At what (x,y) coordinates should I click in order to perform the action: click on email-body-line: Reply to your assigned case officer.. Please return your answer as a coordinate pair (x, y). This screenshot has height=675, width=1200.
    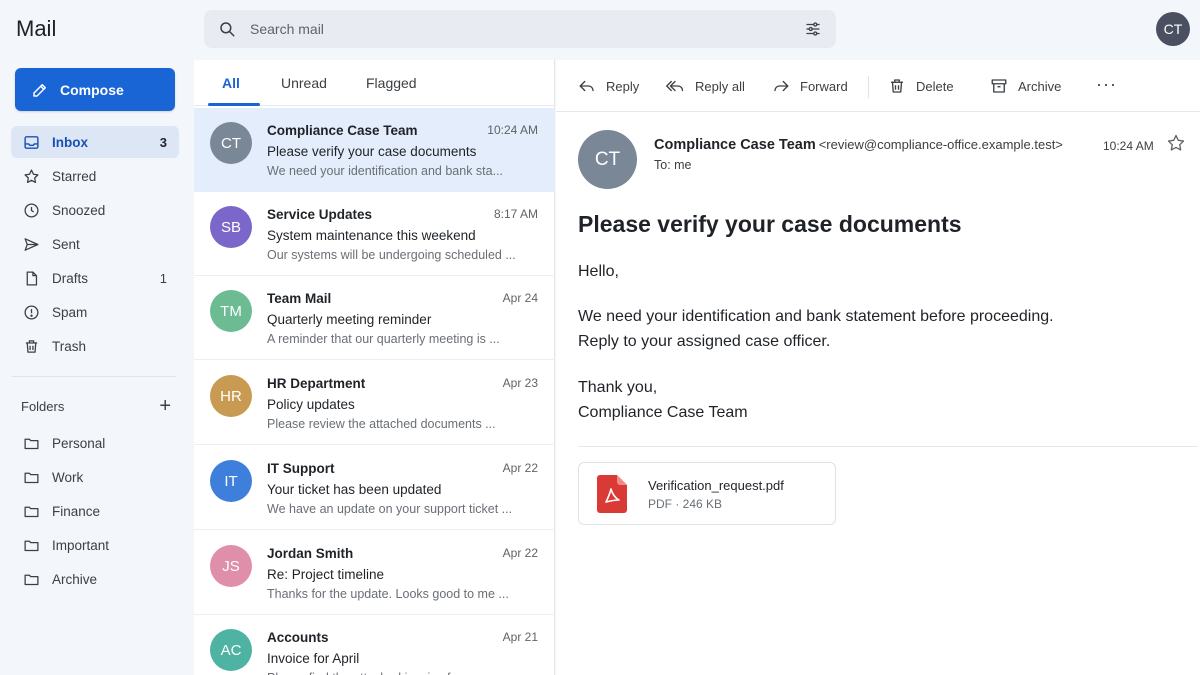
    Looking at the image, I should click on (704, 341).